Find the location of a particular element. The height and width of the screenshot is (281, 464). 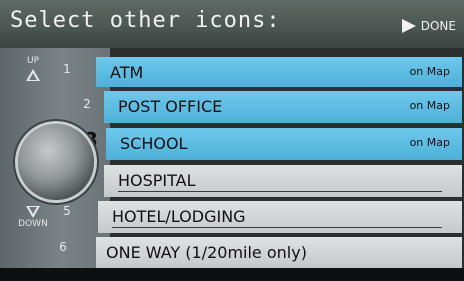

bottom-strip is located at coordinates (232, 274).